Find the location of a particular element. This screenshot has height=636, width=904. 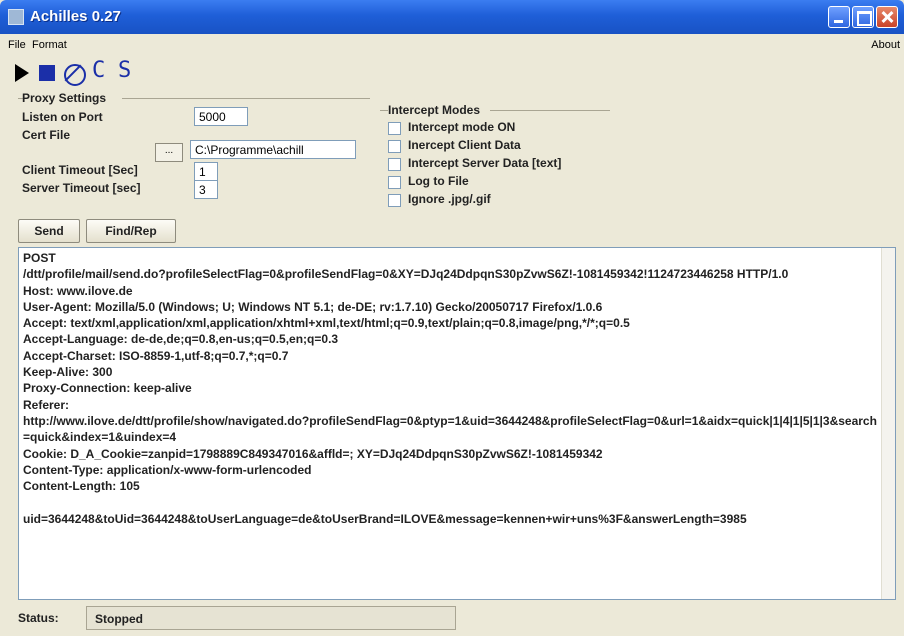

close-button is located at coordinates (887, 17).